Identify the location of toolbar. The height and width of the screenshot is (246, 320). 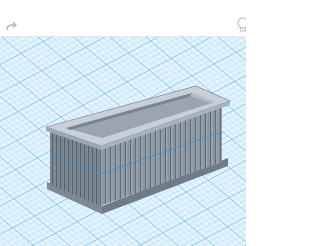
(123, 18).